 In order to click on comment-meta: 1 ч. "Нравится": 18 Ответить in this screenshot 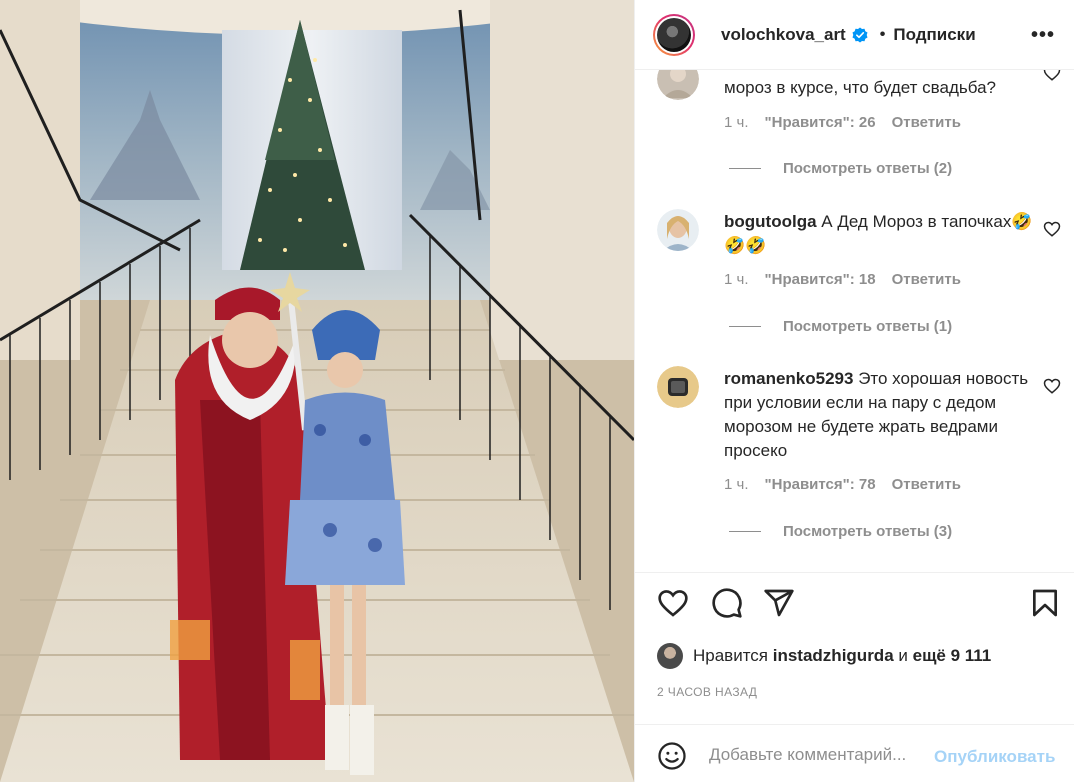, I will do `click(850, 279)`.